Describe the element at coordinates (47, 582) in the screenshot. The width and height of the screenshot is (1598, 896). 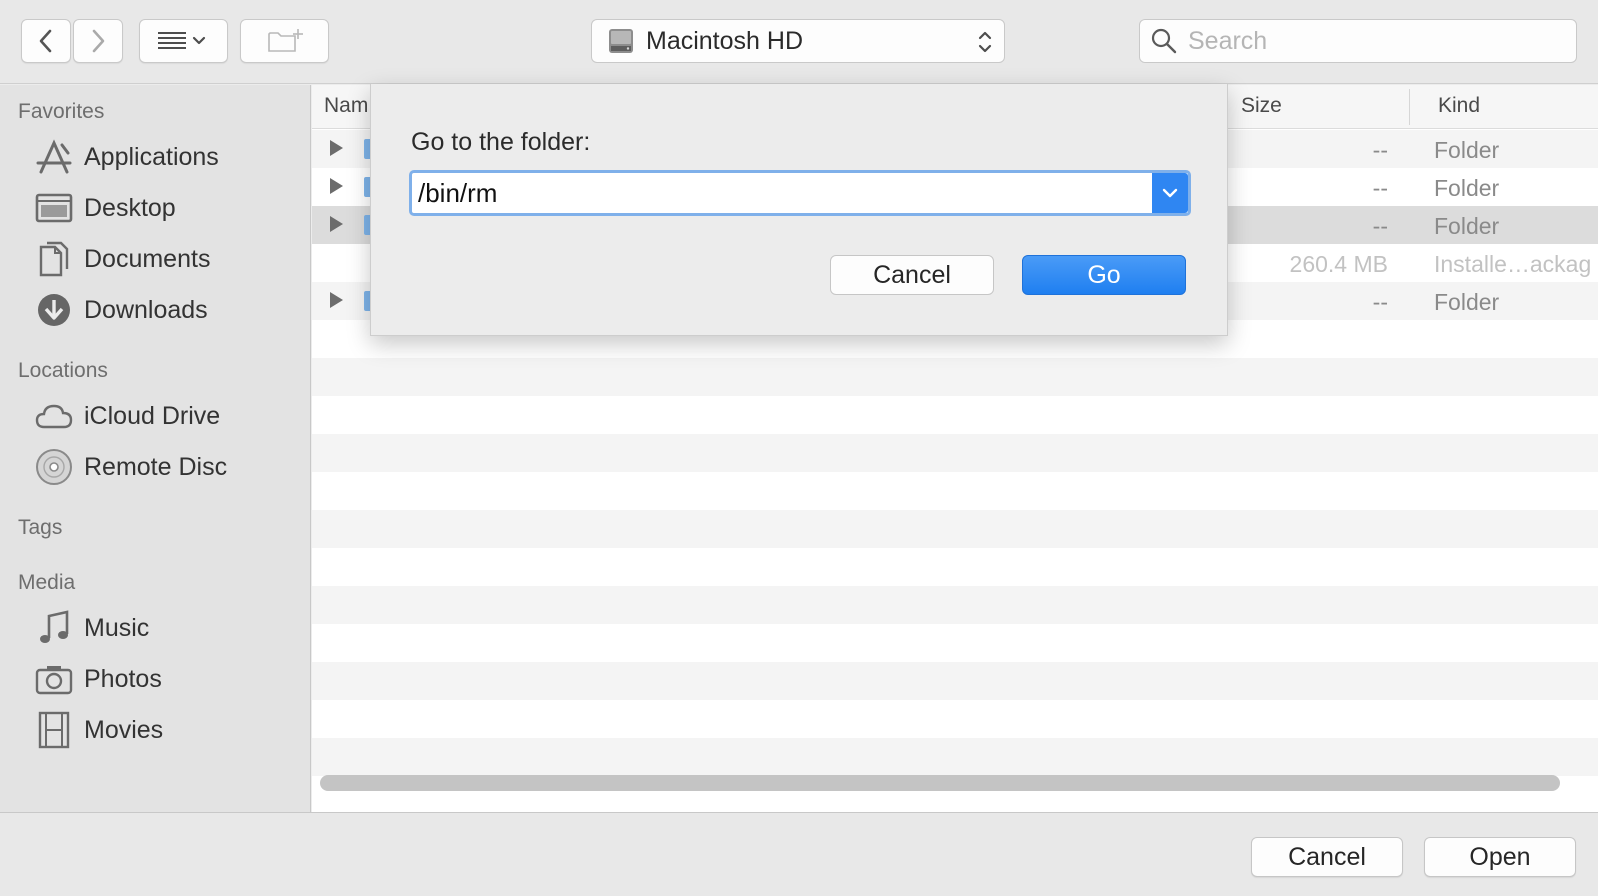
I see `media-section-title: Media` at that location.